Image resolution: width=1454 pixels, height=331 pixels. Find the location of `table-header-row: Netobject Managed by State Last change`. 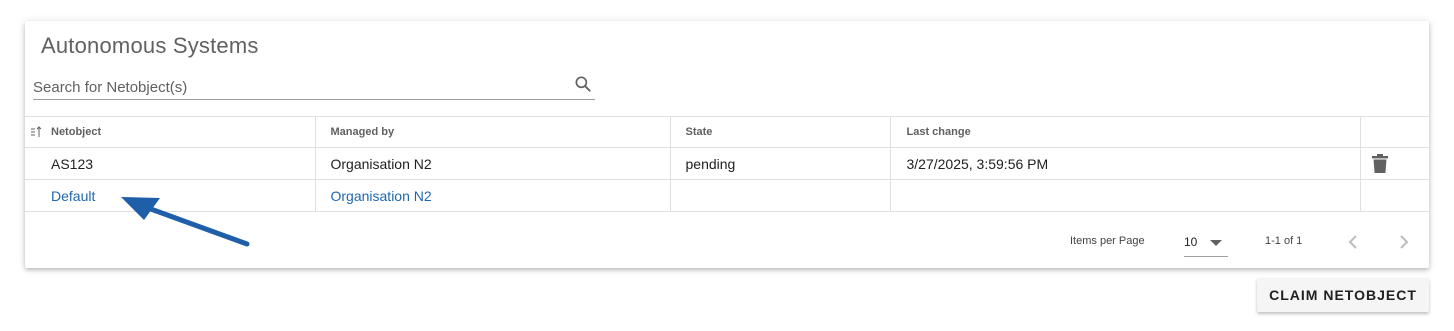

table-header-row: Netobject Managed by State Last change is located at coordinates (727, 132).